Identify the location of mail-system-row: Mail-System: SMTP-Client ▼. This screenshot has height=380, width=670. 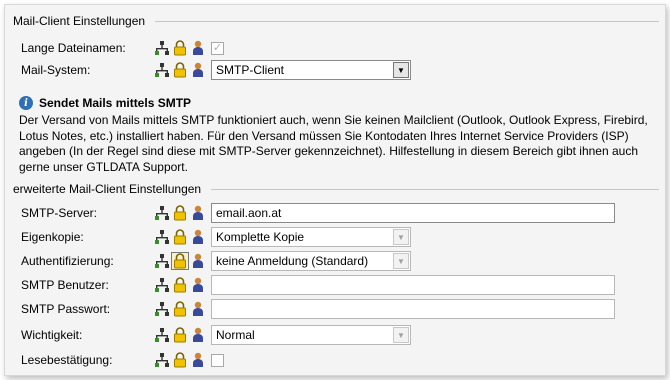
(216, 70).